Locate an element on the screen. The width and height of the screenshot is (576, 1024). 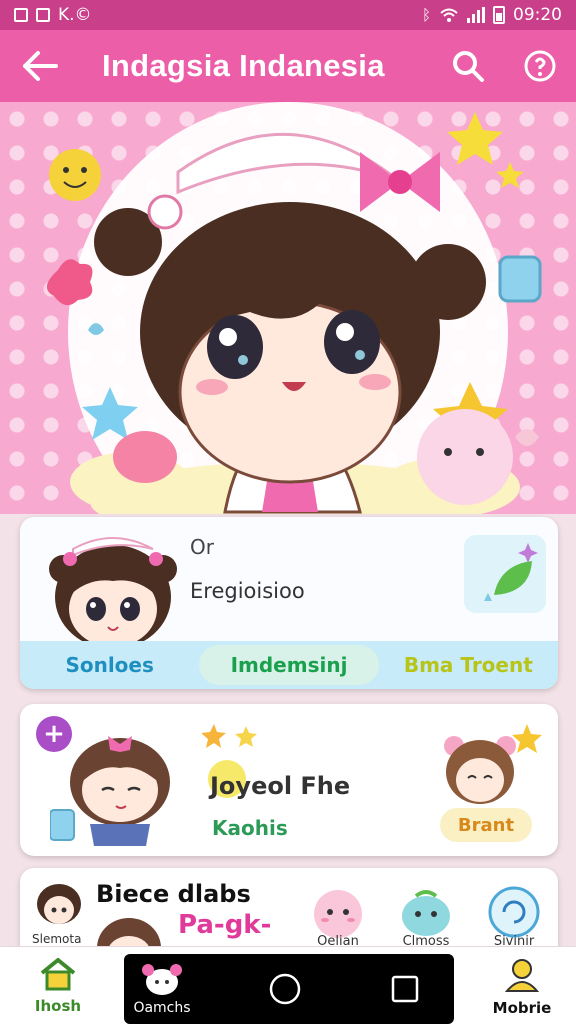
chibi-thumbnail-icon is located at coordinates (162, 979).